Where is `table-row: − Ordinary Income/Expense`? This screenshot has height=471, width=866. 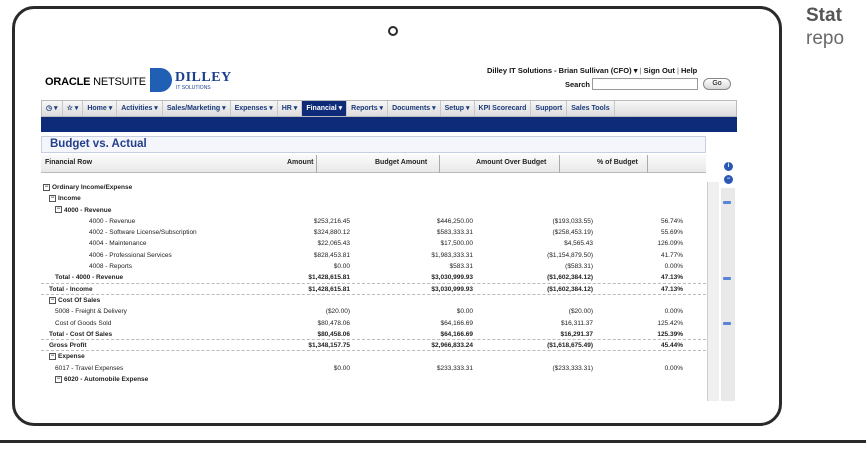 table-row: − Ordinary Income/Expense is located at coordinates (373, 187).